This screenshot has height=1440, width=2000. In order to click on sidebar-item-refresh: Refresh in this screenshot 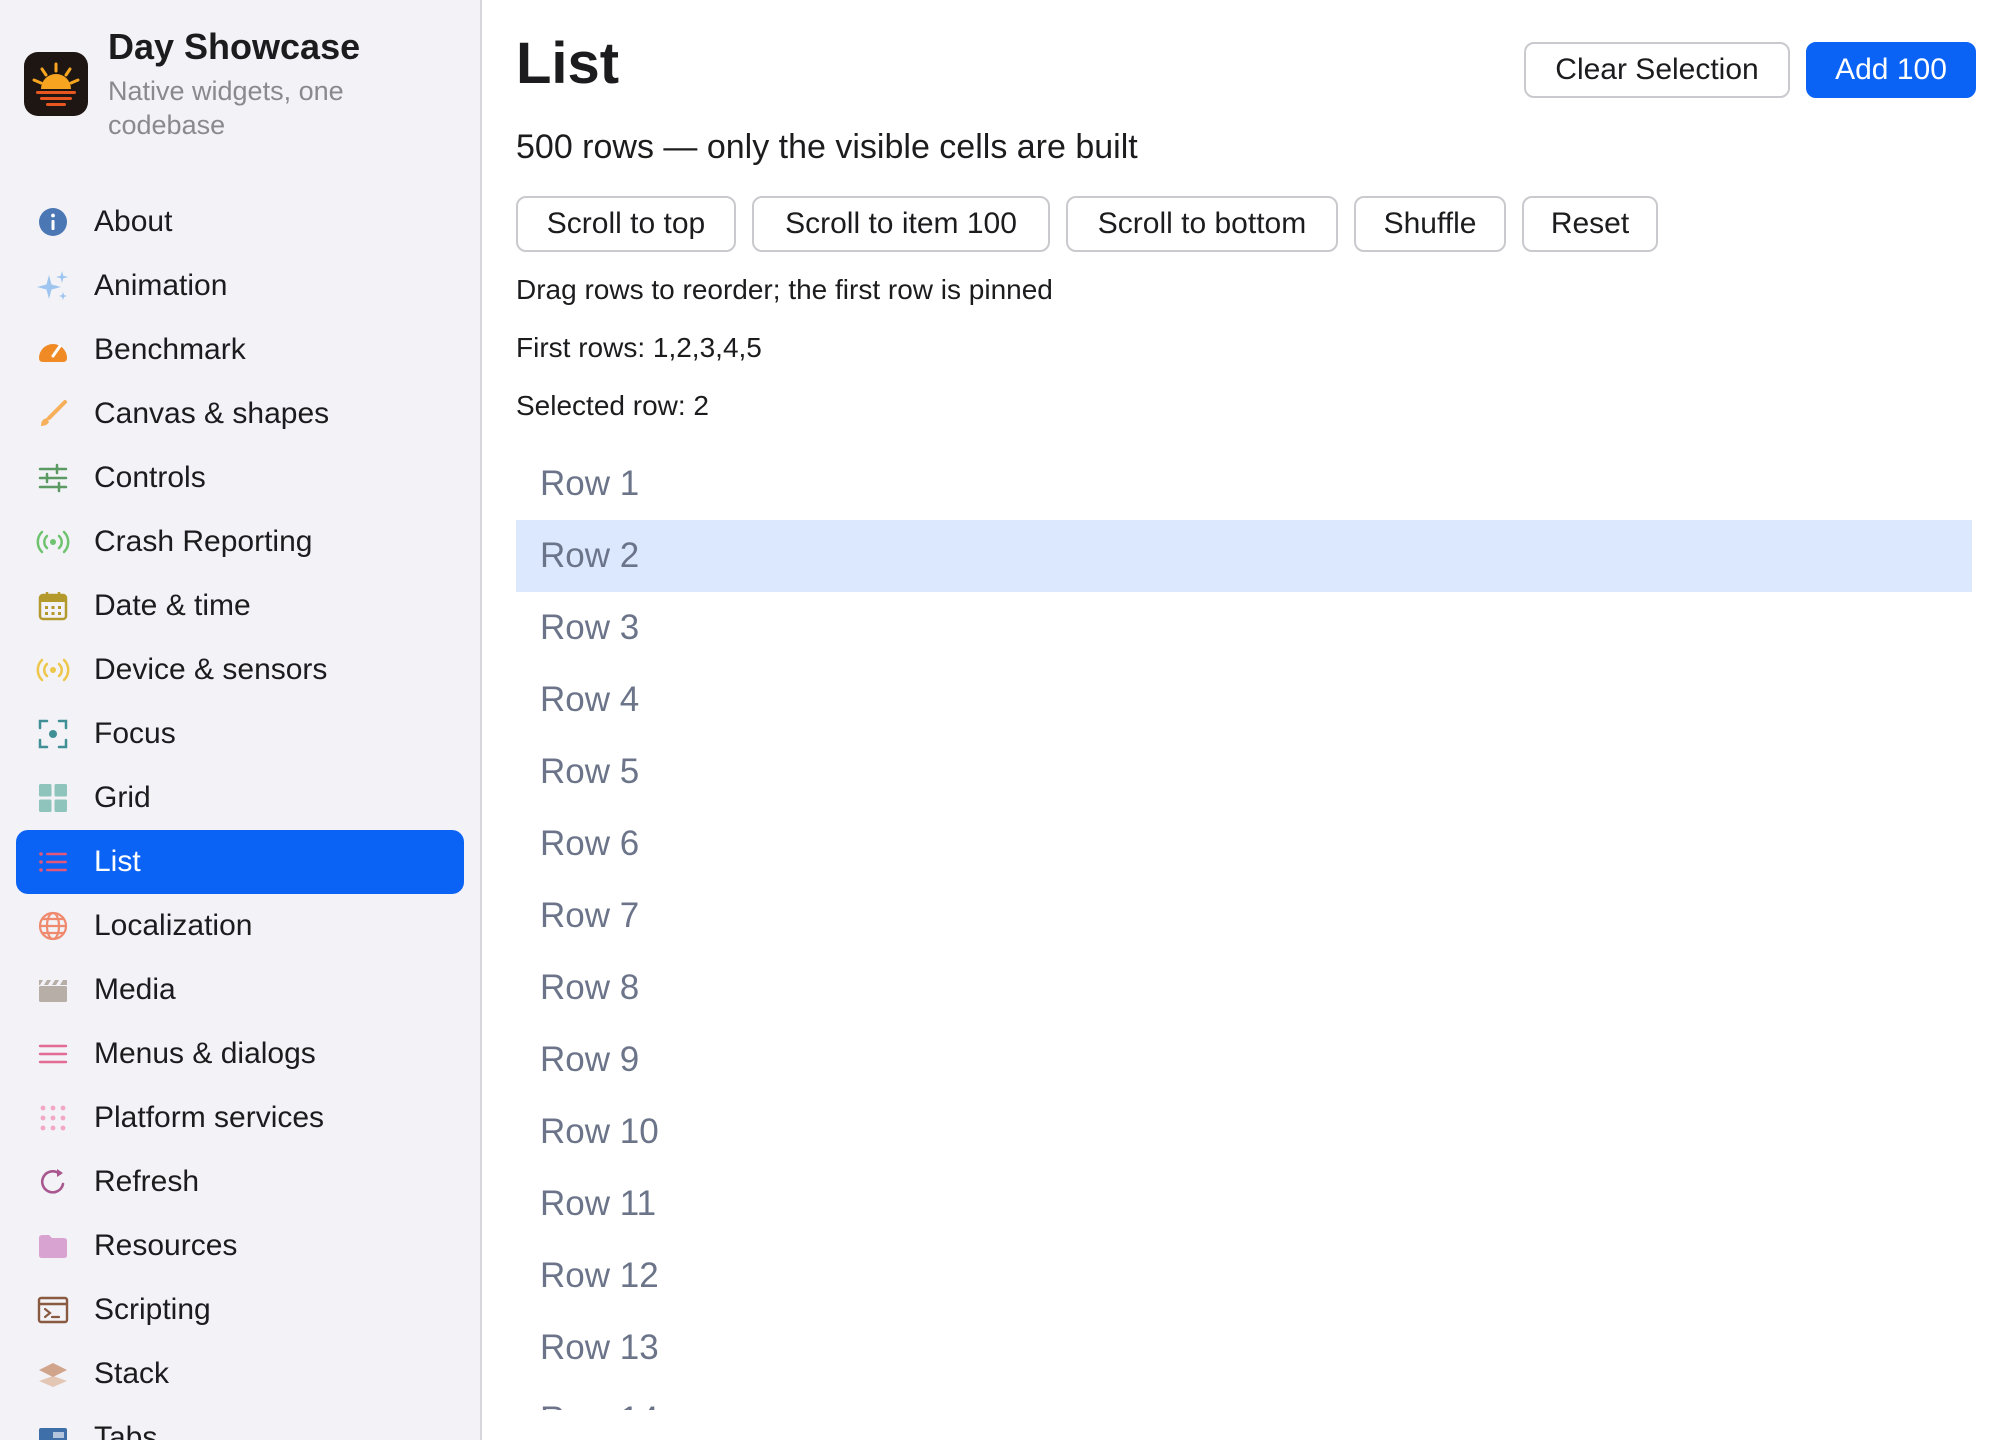, I will do `click(240, 1182)`.